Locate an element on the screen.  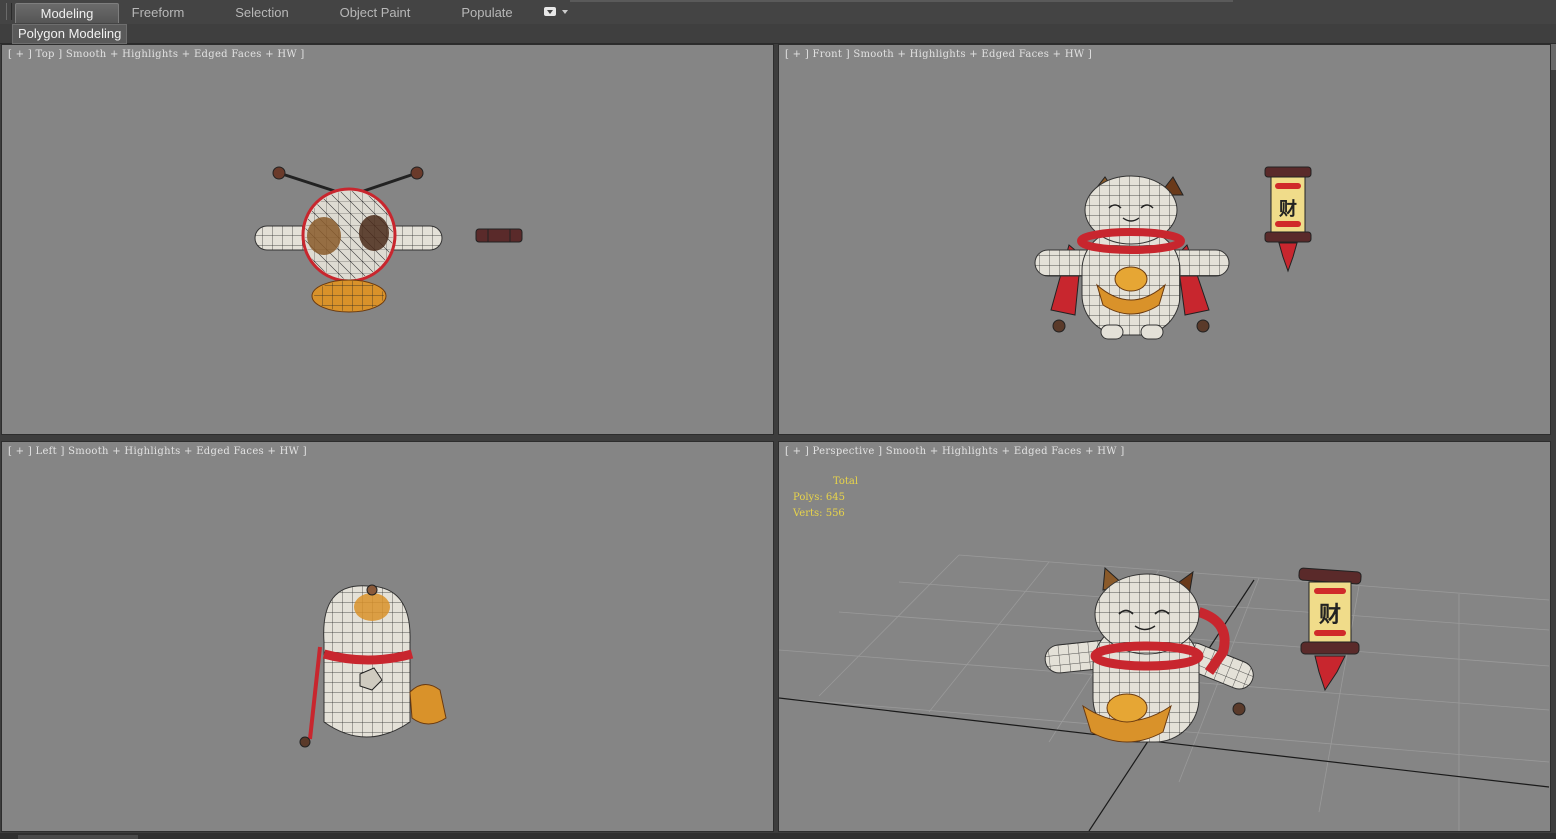
hanging-cord is located at coordinates (315, 693).